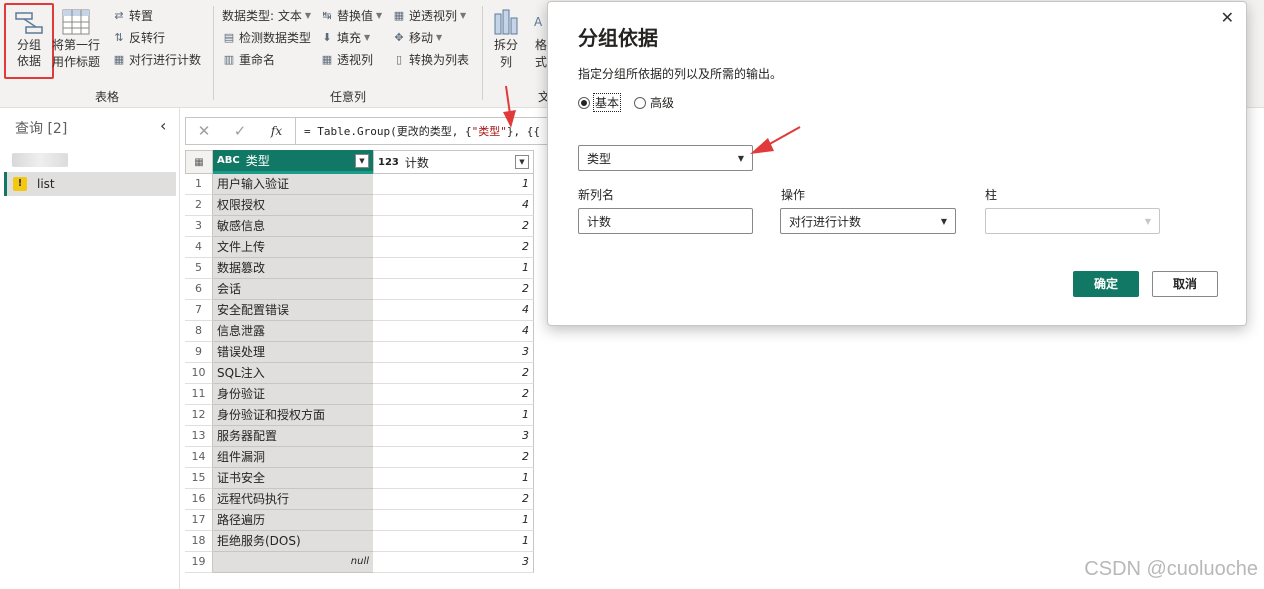  I want to click on cell-type: 安全配置错误, so click(293, 310).